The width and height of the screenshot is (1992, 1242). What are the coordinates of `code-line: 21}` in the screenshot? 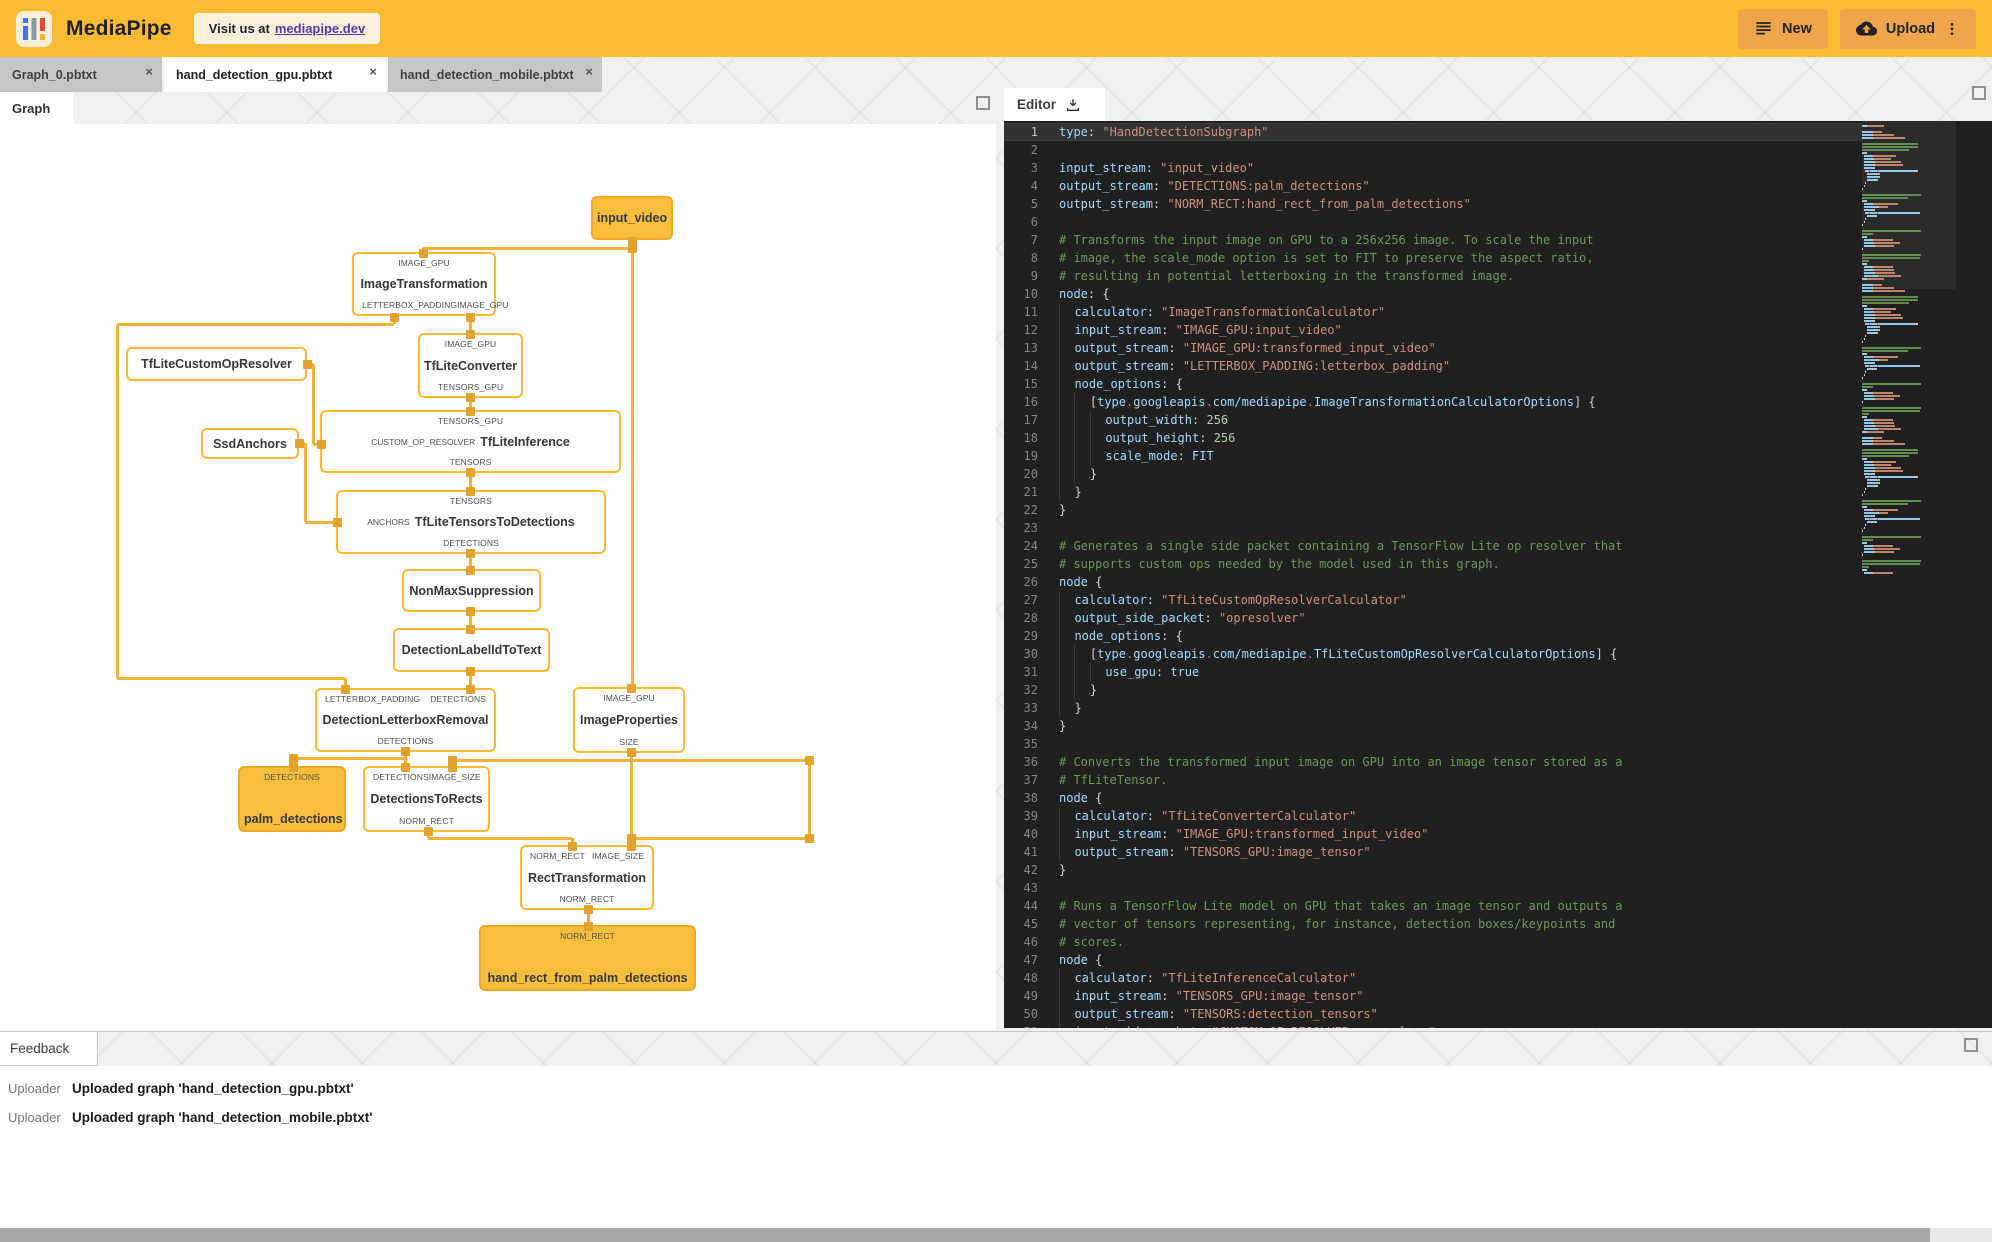 It's located at (1433, 492).